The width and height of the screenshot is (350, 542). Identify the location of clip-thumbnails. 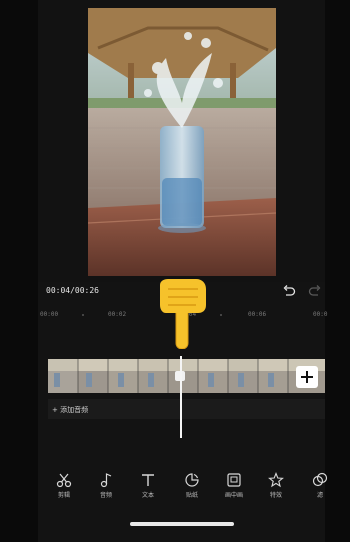
(186, 376).